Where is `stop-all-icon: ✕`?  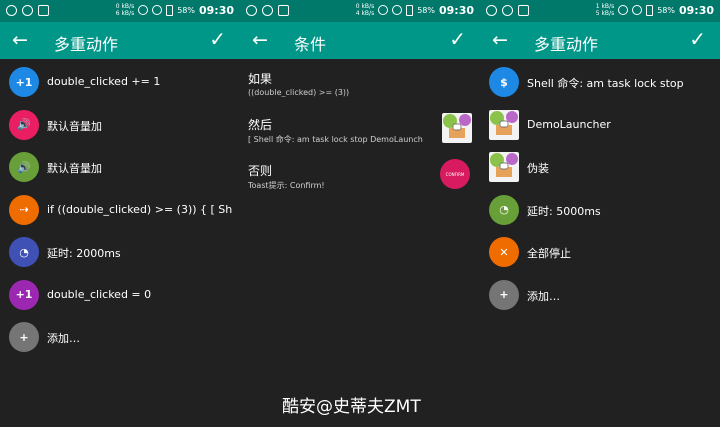
stop-all-icon: ✕ is located at coordinates (504, 252).